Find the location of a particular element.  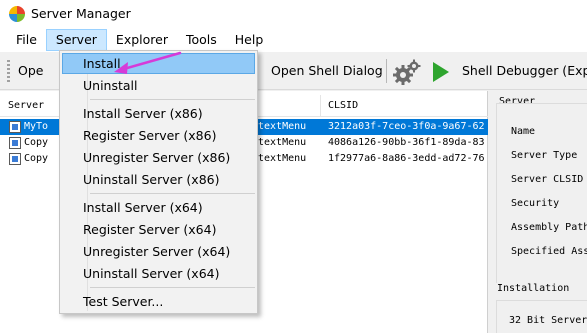

installation-group-title: Installation is located at coordinates (533, 288).